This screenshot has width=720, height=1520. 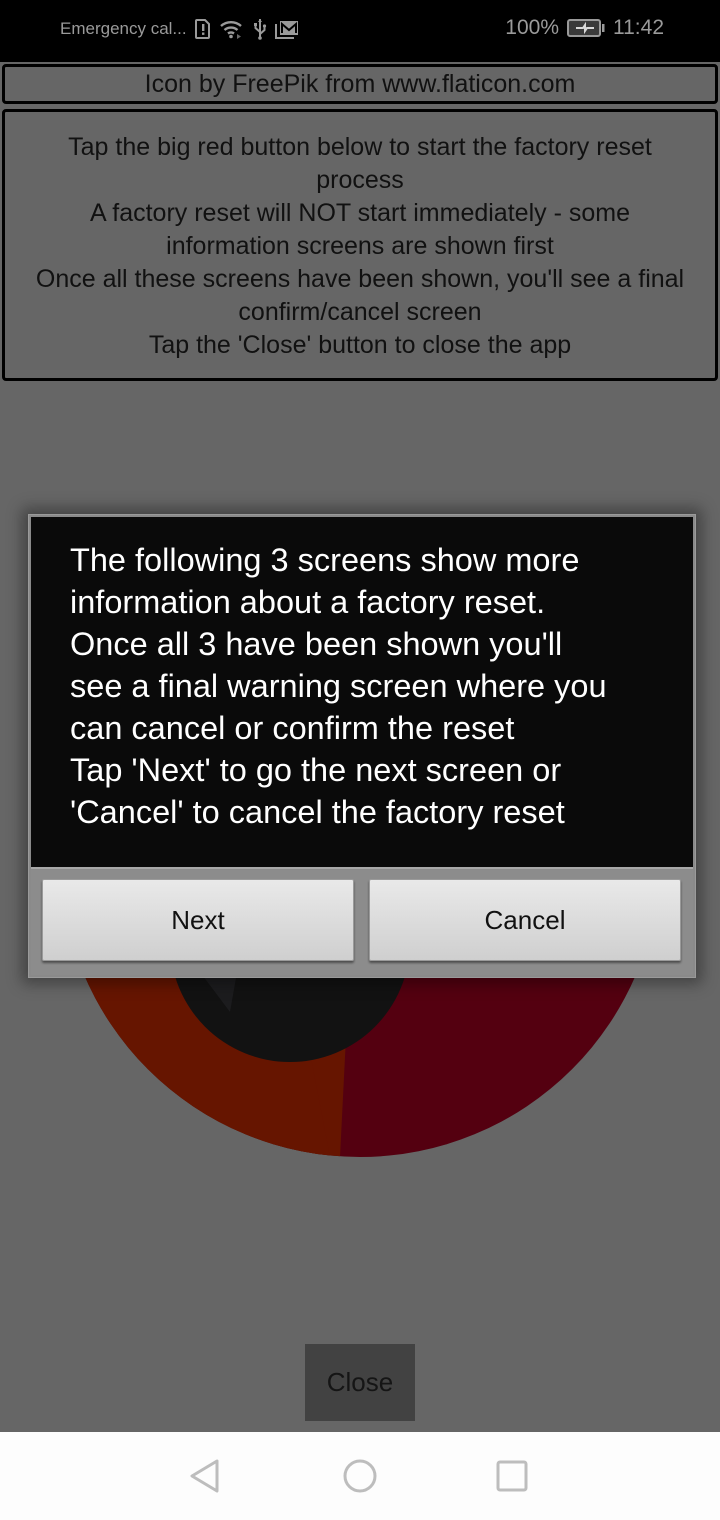 What do you see at coordinates (360, 345) in the screenshot?
I see `instruction-line: Tap the 'Close' button to close the app` at bounding box center [360, 345].